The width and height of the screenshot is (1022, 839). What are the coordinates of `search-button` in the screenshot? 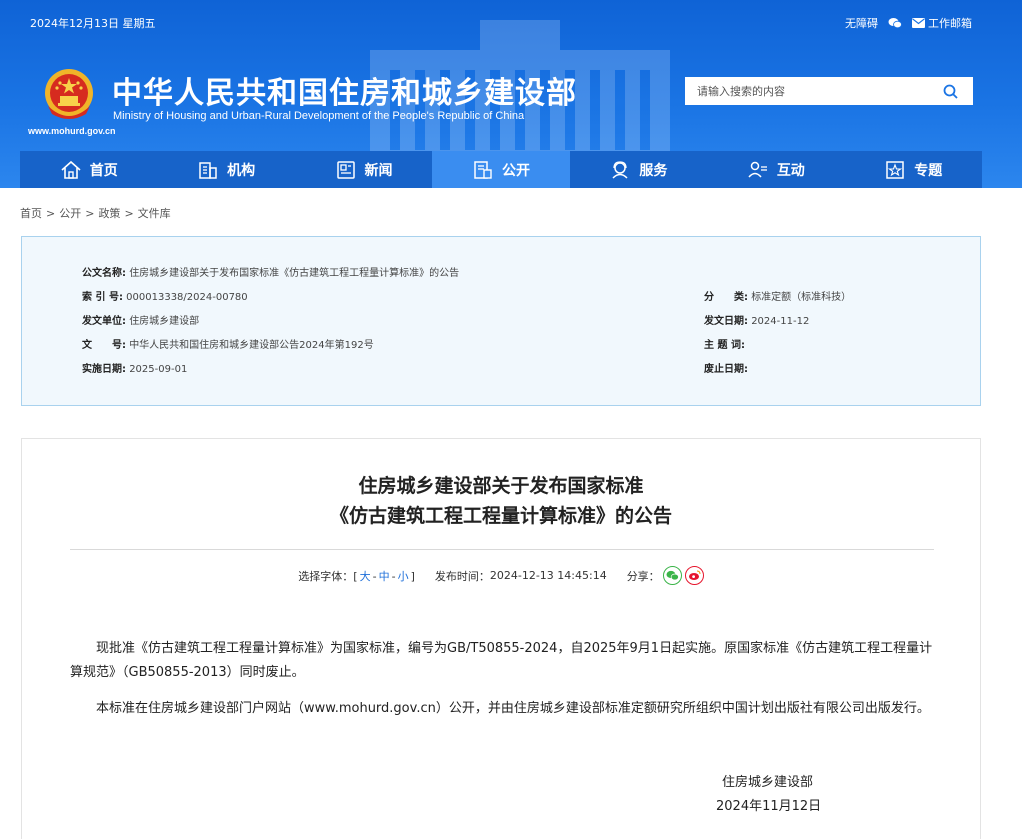 It's located at (950, 91).